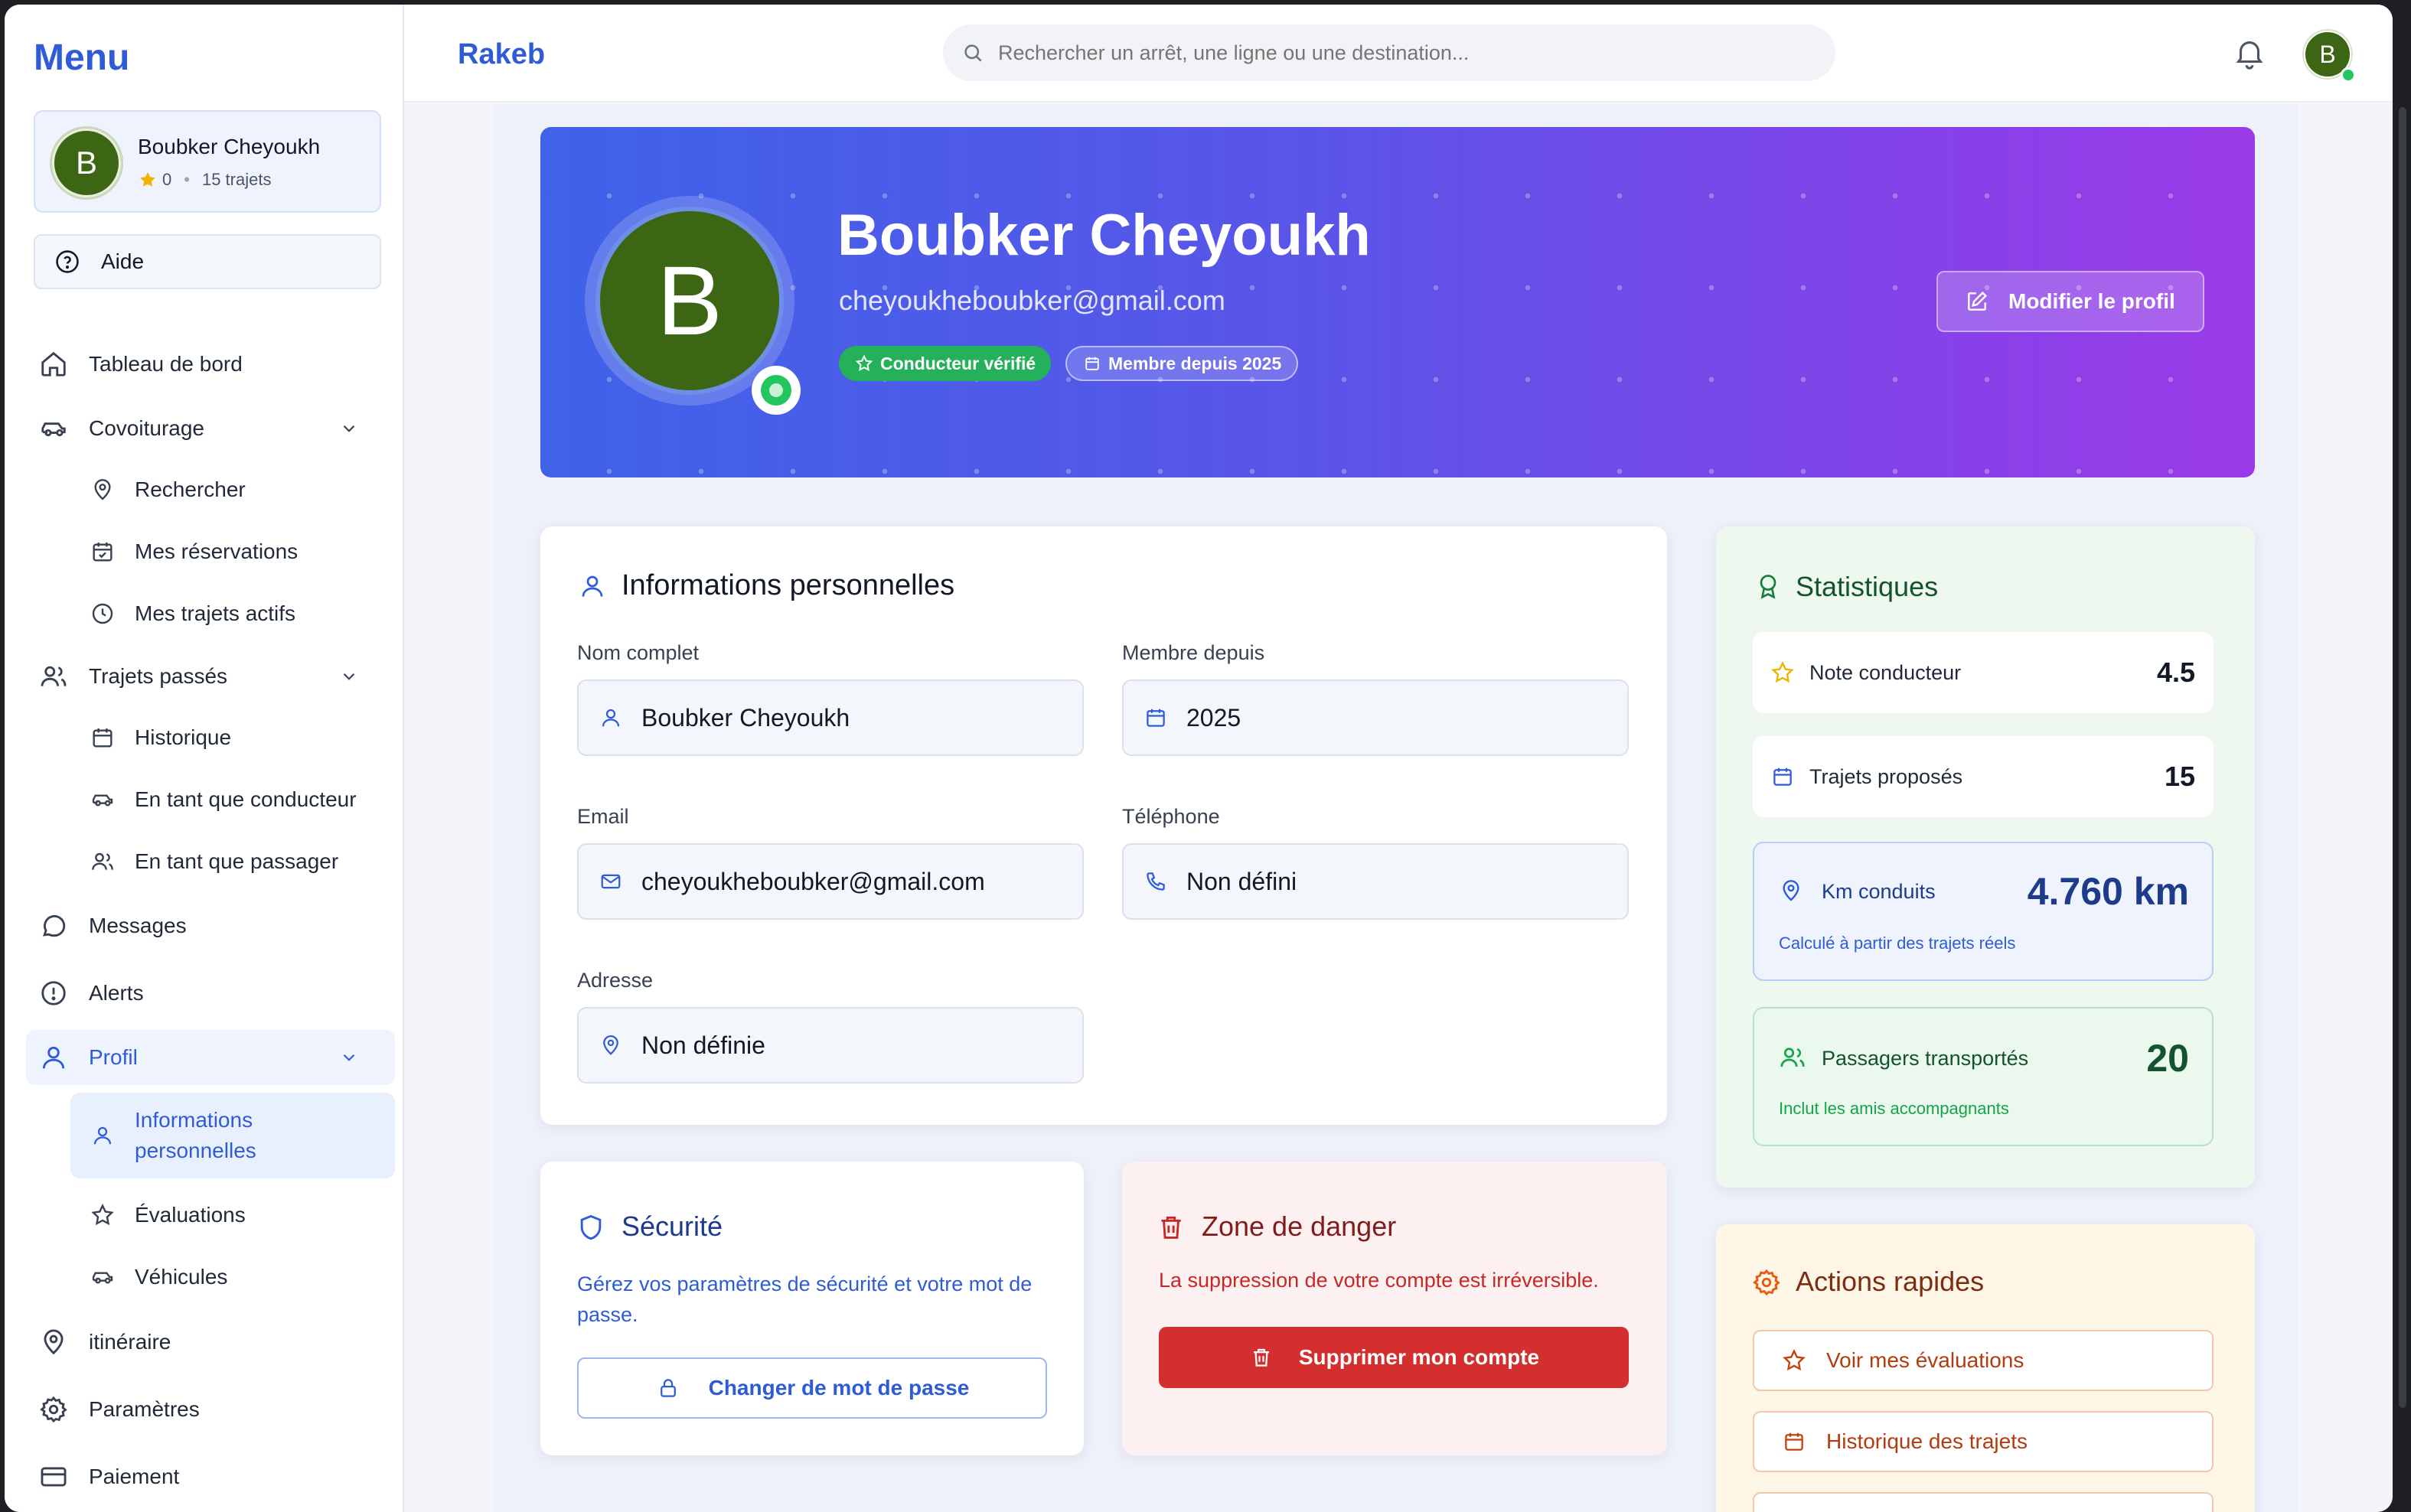 This screenshot has width=2411, height=1512. I want to click on sidebar-user-meta: 0 • 15 trajets, so click(205, 180).